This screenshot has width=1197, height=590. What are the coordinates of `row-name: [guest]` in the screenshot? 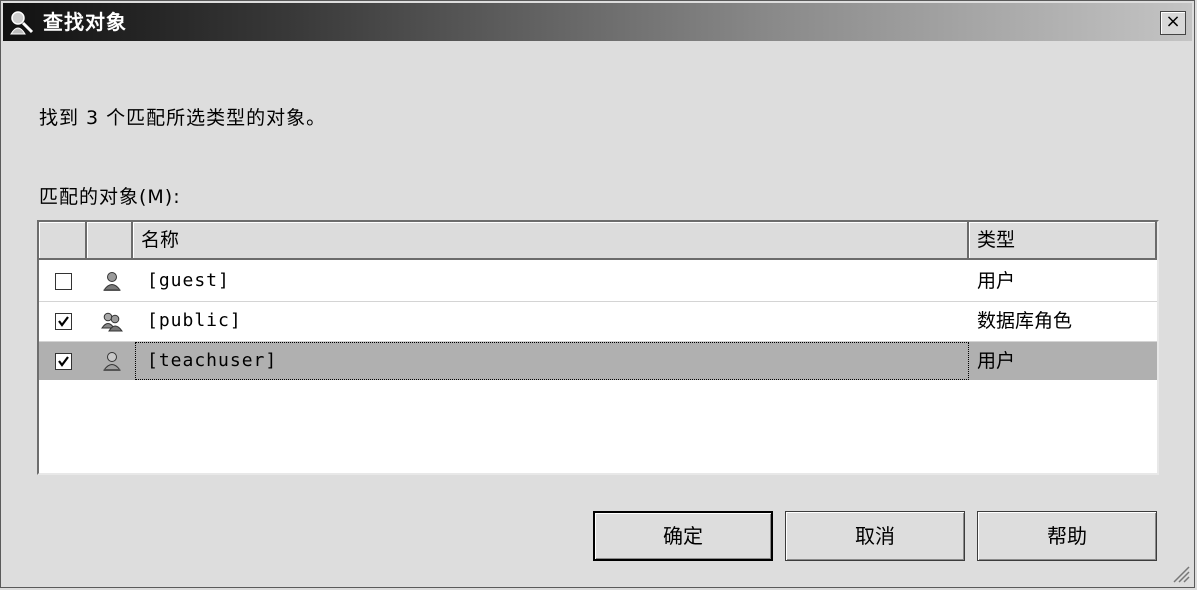 It's located at (188, 280).